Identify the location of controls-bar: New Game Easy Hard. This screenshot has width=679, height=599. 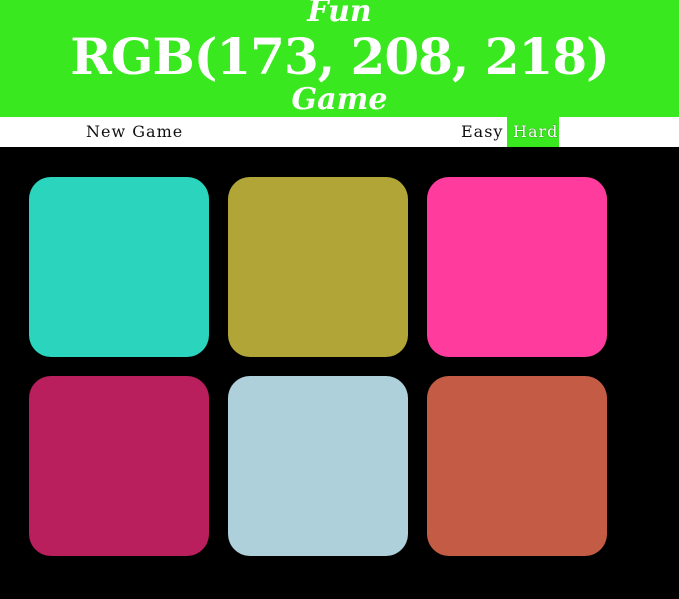
(339, 132).